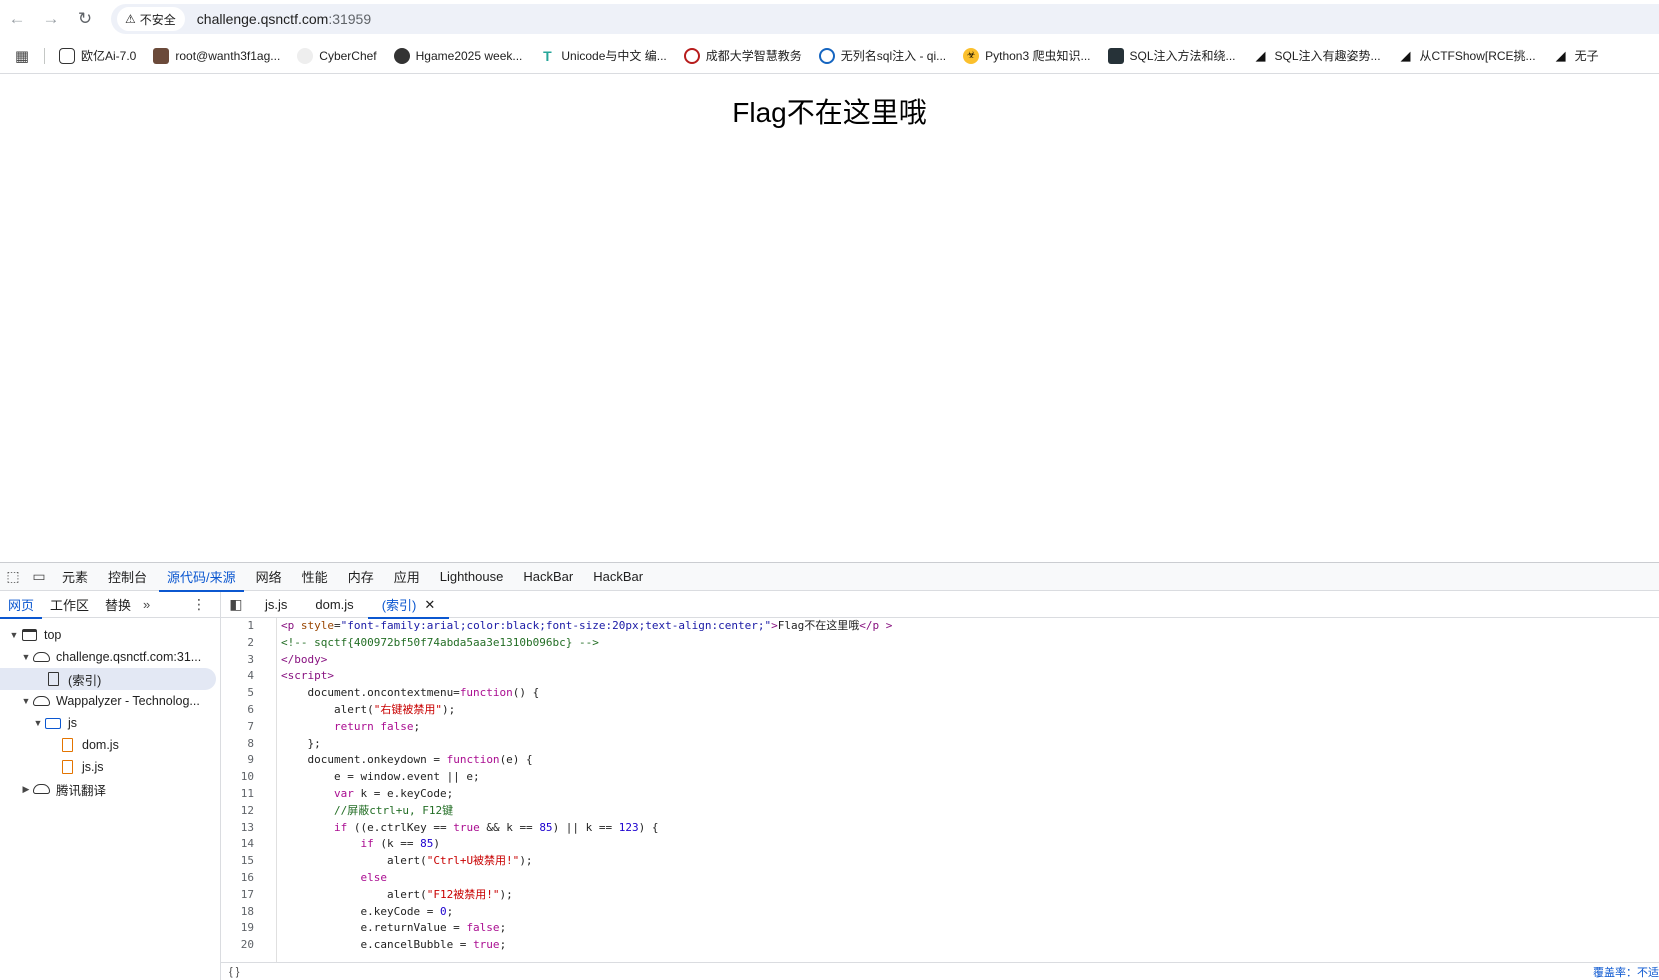 This screenshot has width=1659, height=980. I want to click on tree-item-dom-js: dom.js, so click(110, 745).